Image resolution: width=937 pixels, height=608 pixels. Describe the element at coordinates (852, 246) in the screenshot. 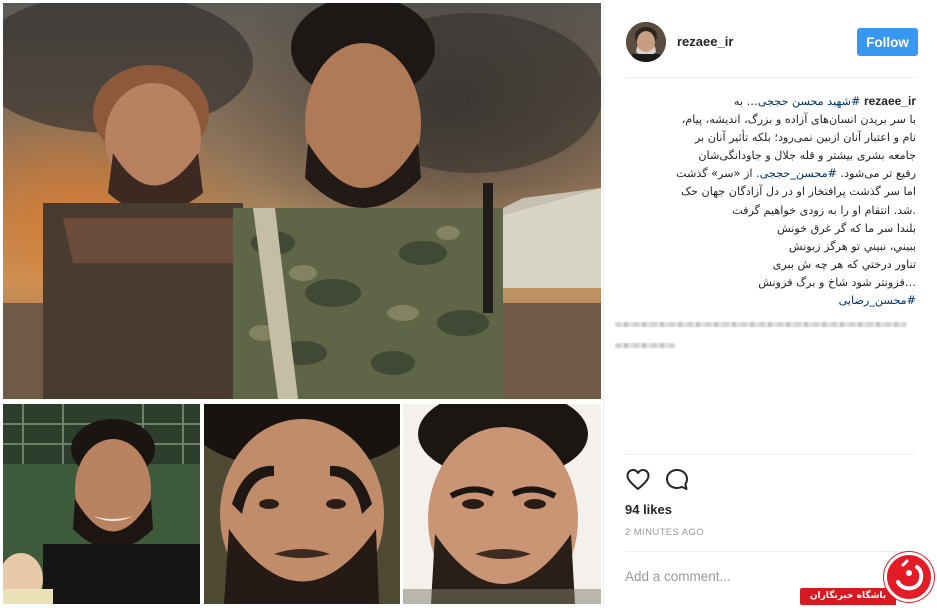

I see `caption-line: ببيني، نبيني تو هرگز زبونش` at that location.